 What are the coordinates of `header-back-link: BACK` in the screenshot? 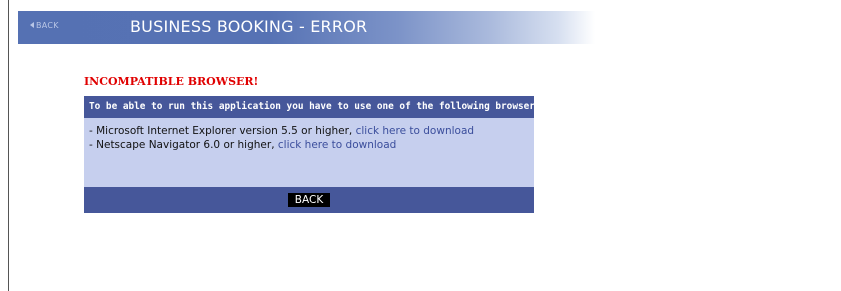 It's located at (44, 25).